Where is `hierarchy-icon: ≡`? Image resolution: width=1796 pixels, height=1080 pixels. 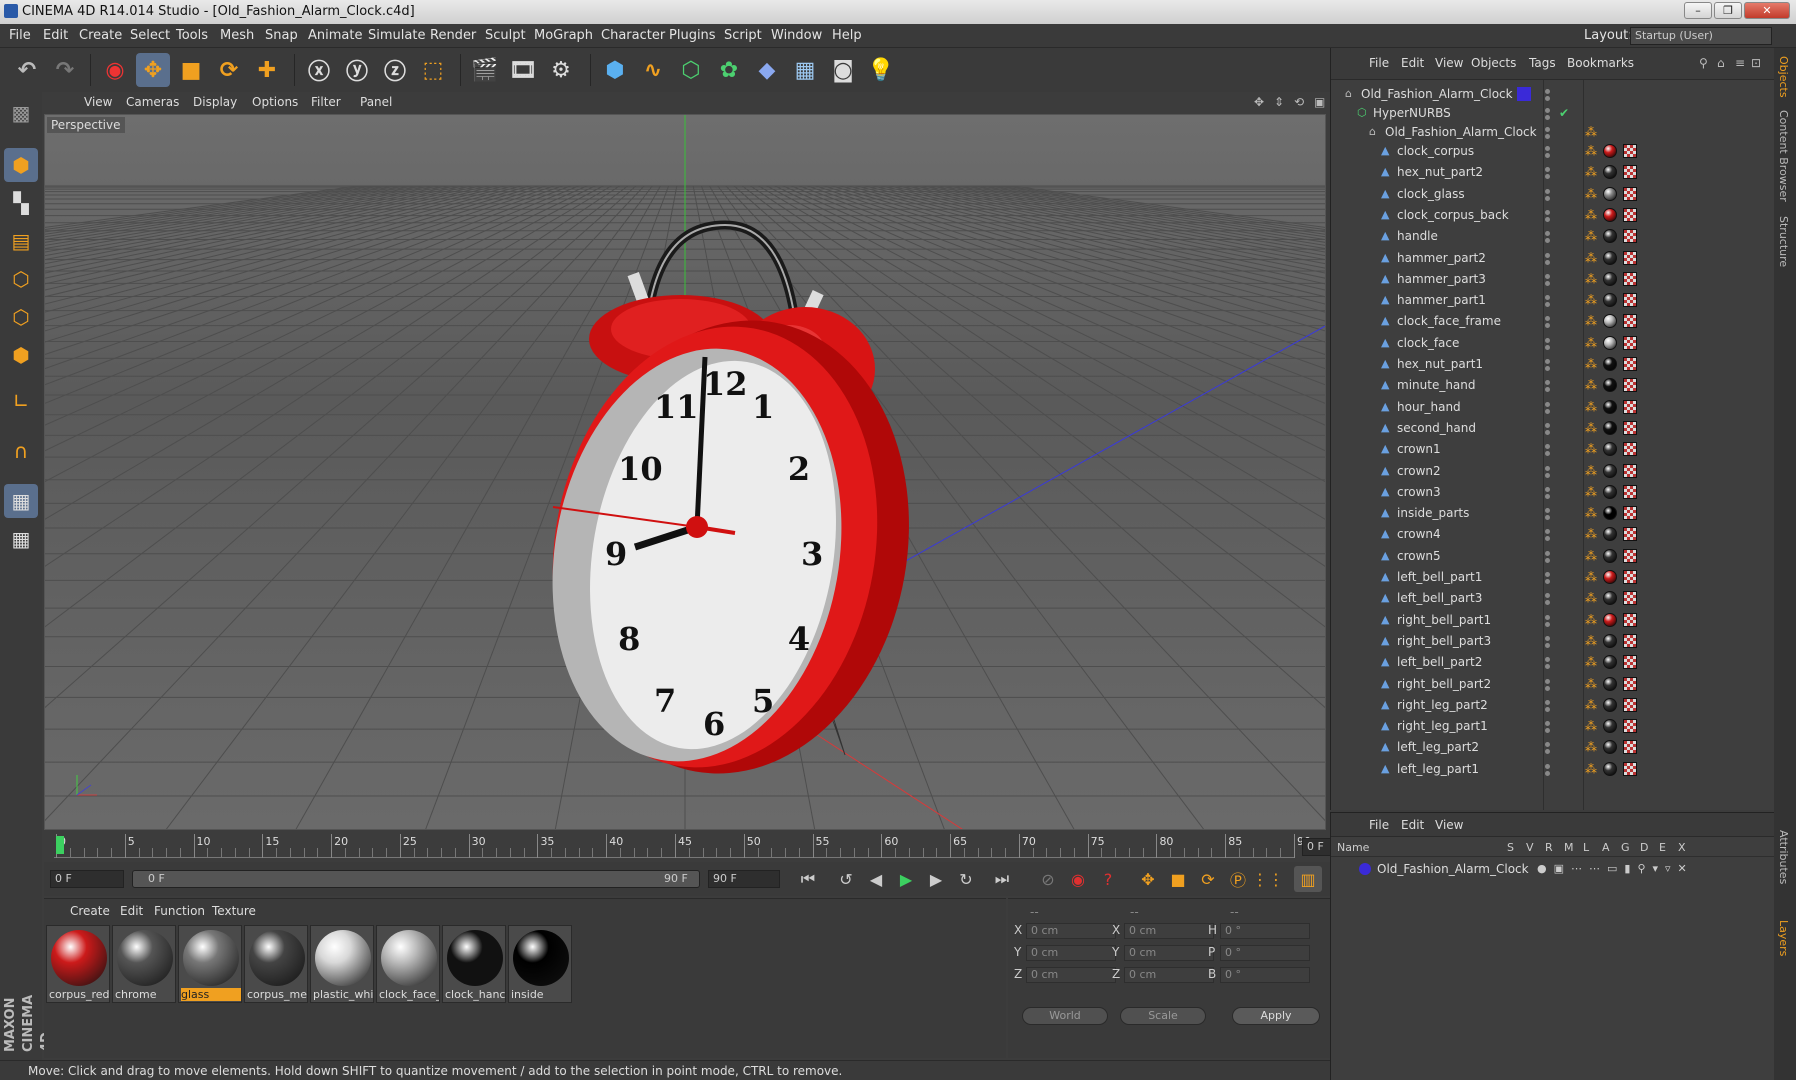
hierarchy-icon: ≡ is located at coordinates (1740, 63).